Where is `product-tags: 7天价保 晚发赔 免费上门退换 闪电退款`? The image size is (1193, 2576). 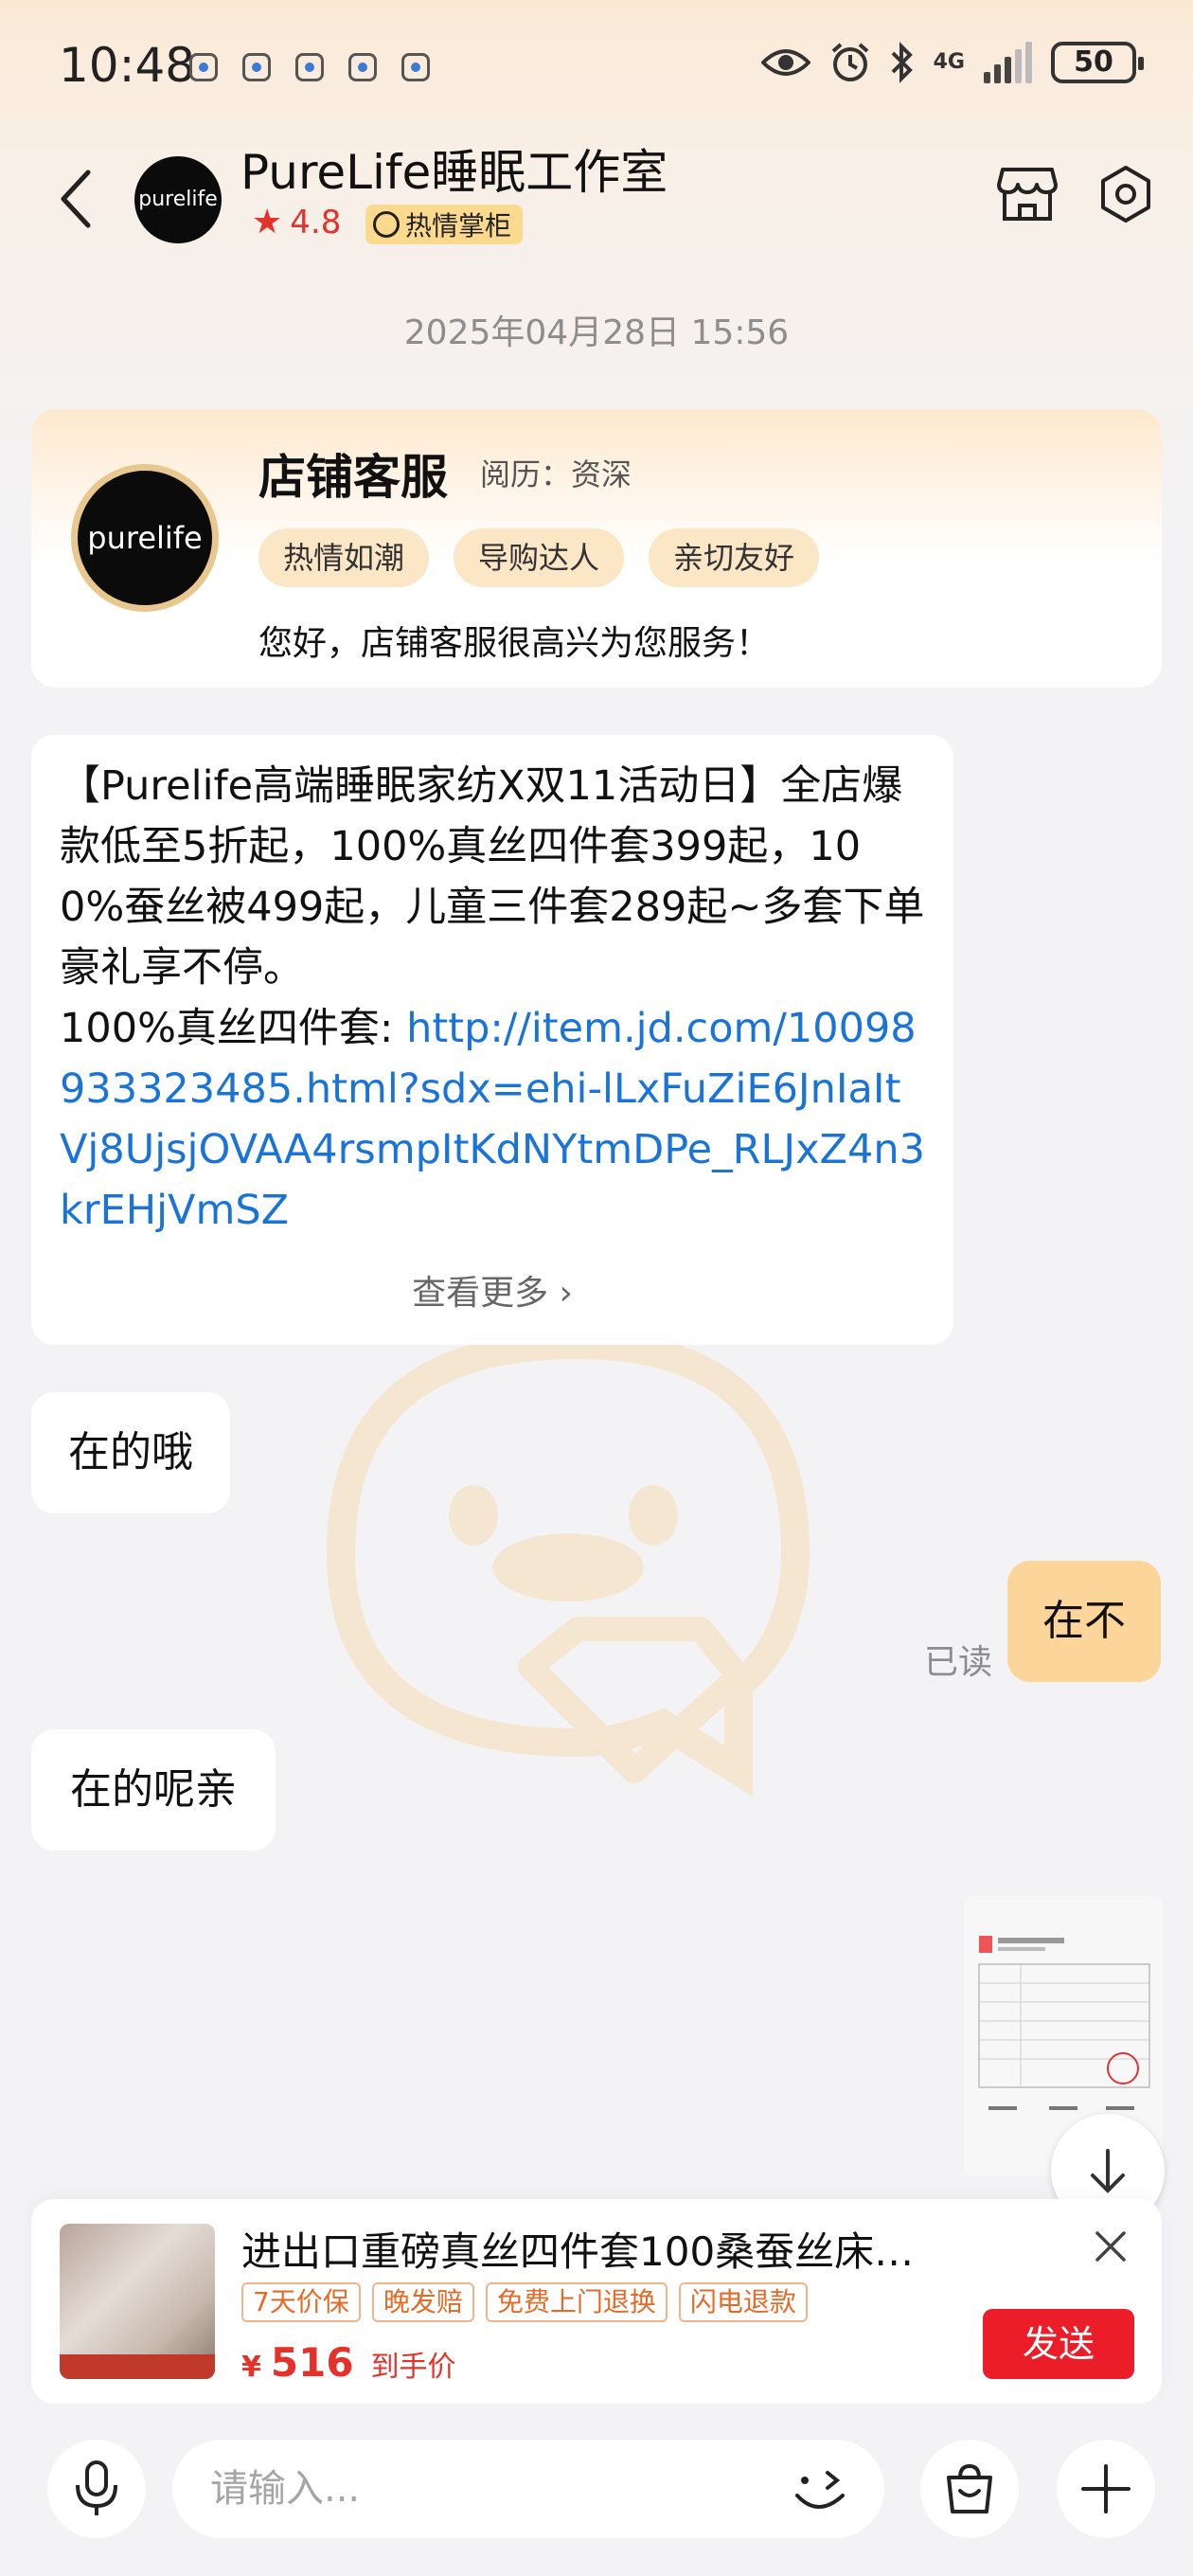
product-tags: 7天价保 晚发赔 免费上门退换 闪电退款 is located at coordinates (524, 2302).